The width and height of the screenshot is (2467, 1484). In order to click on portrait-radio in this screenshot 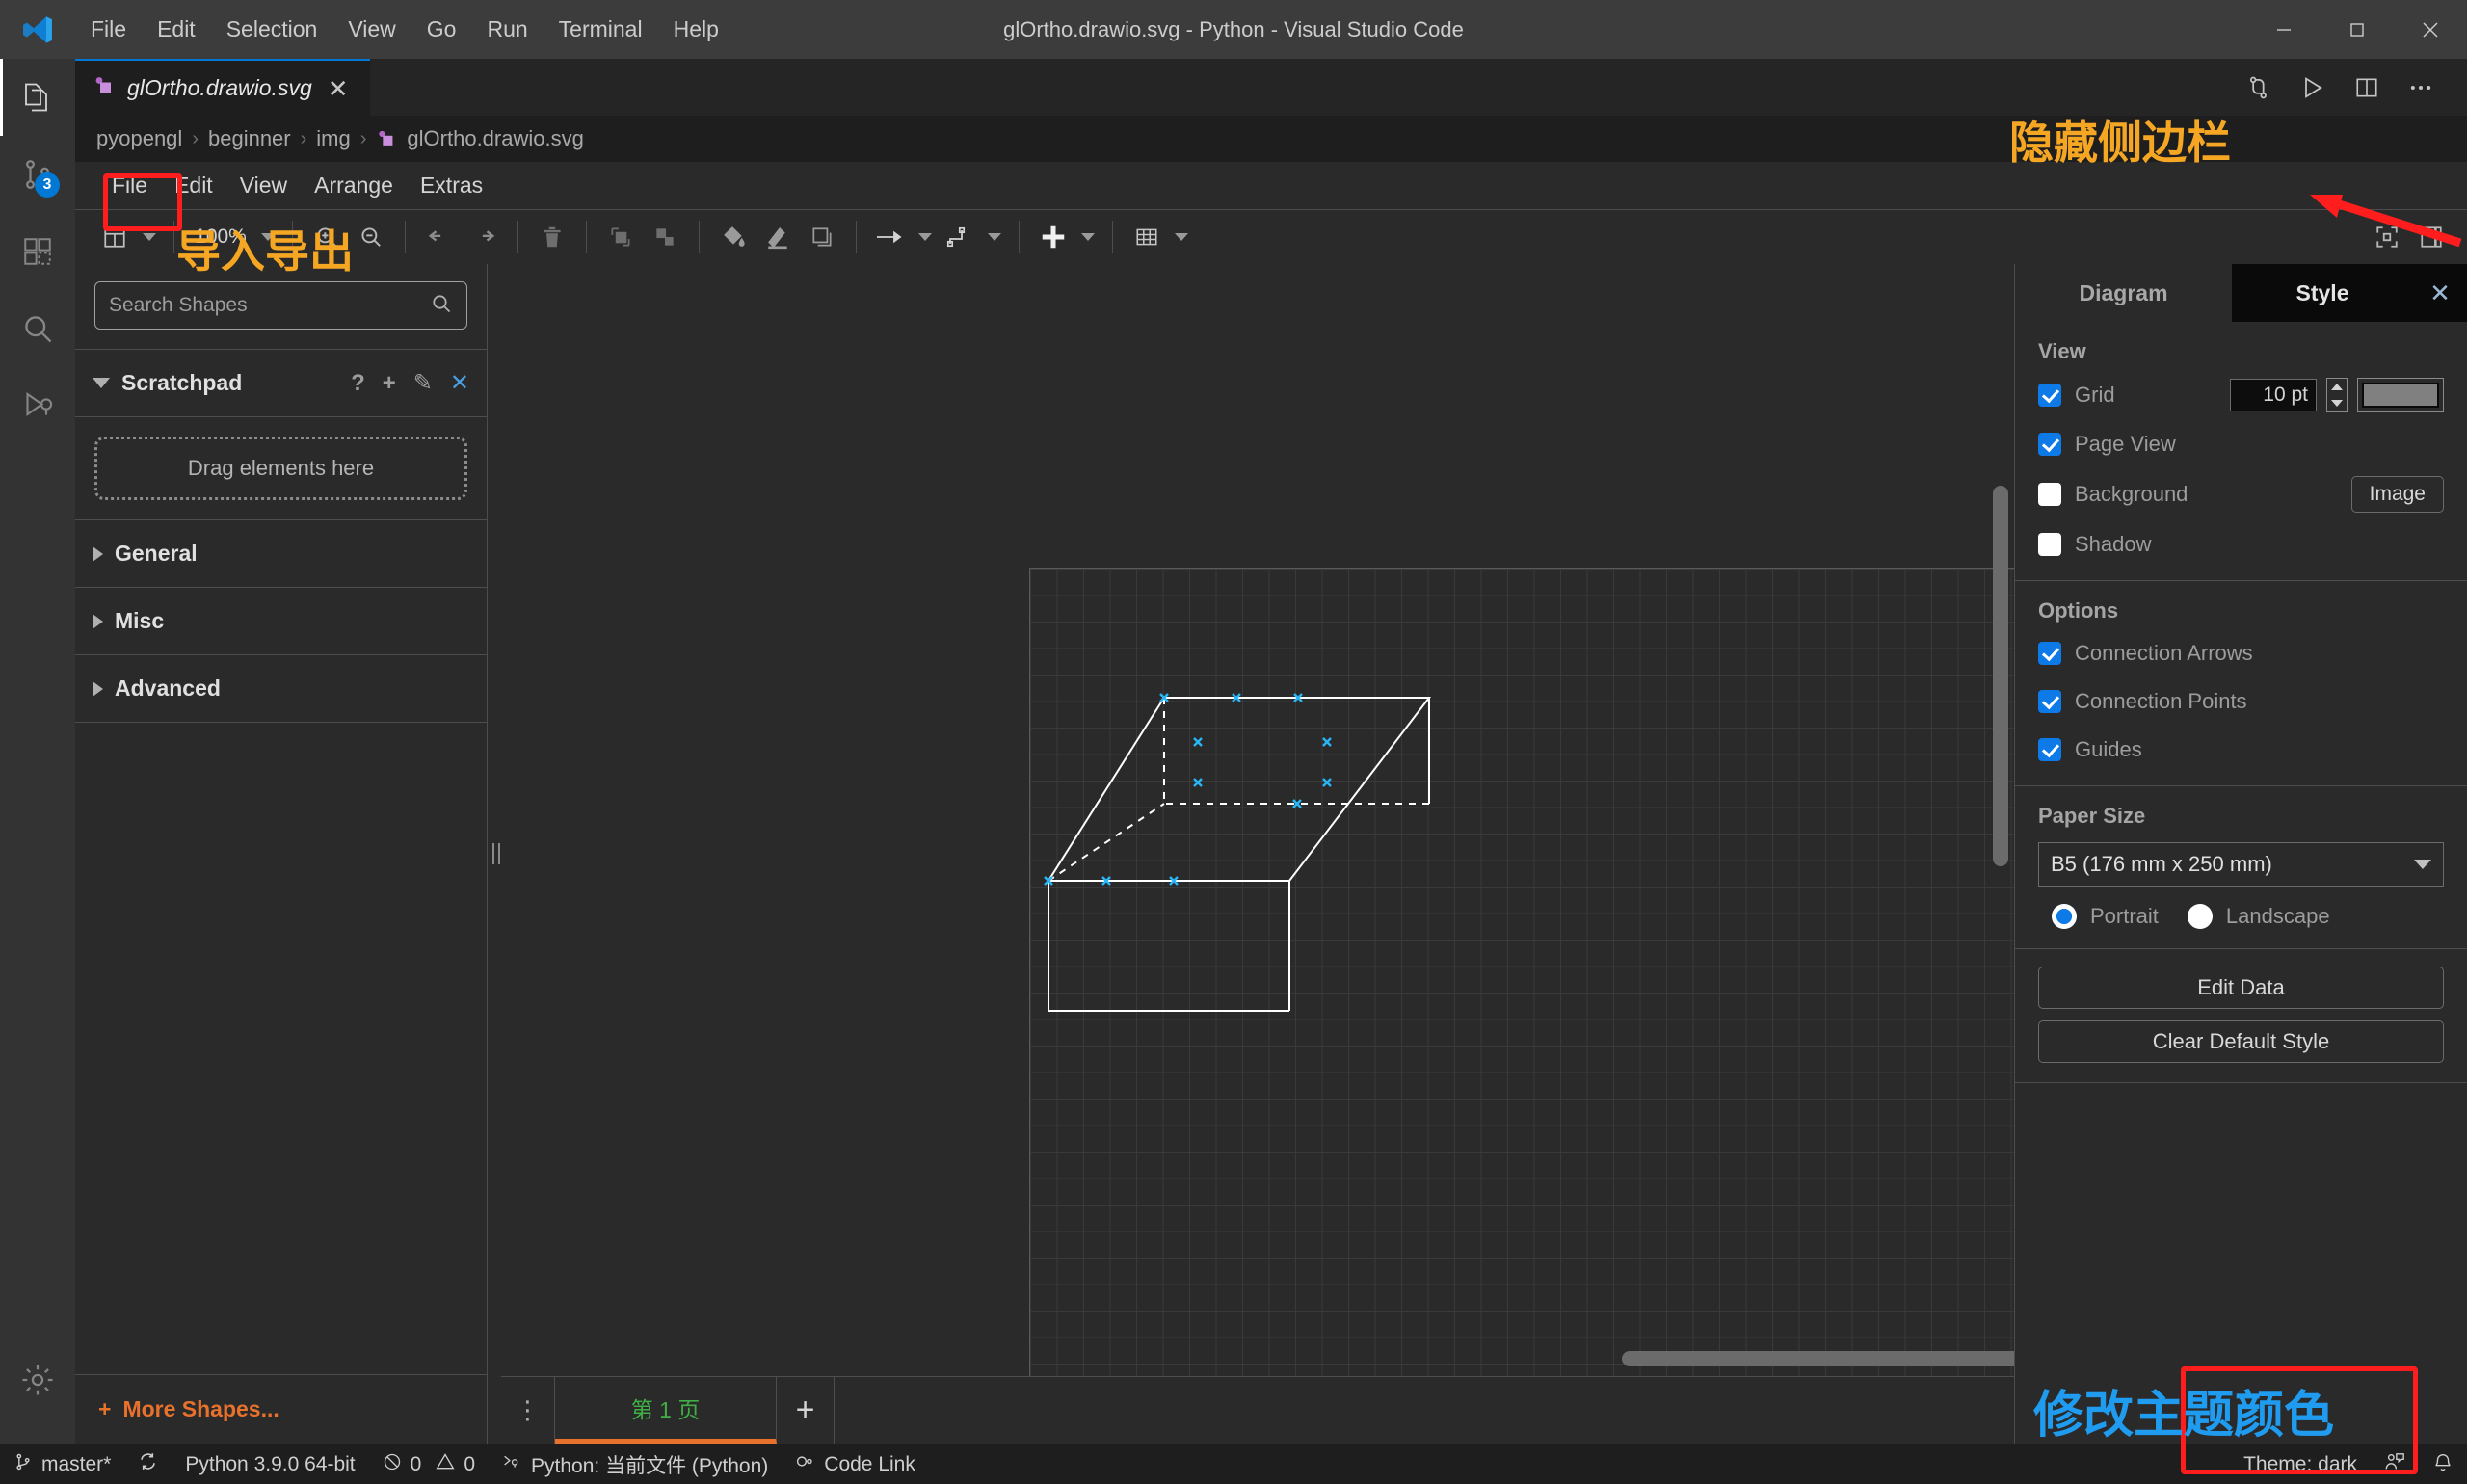, I will do `click(2064, 916)`.